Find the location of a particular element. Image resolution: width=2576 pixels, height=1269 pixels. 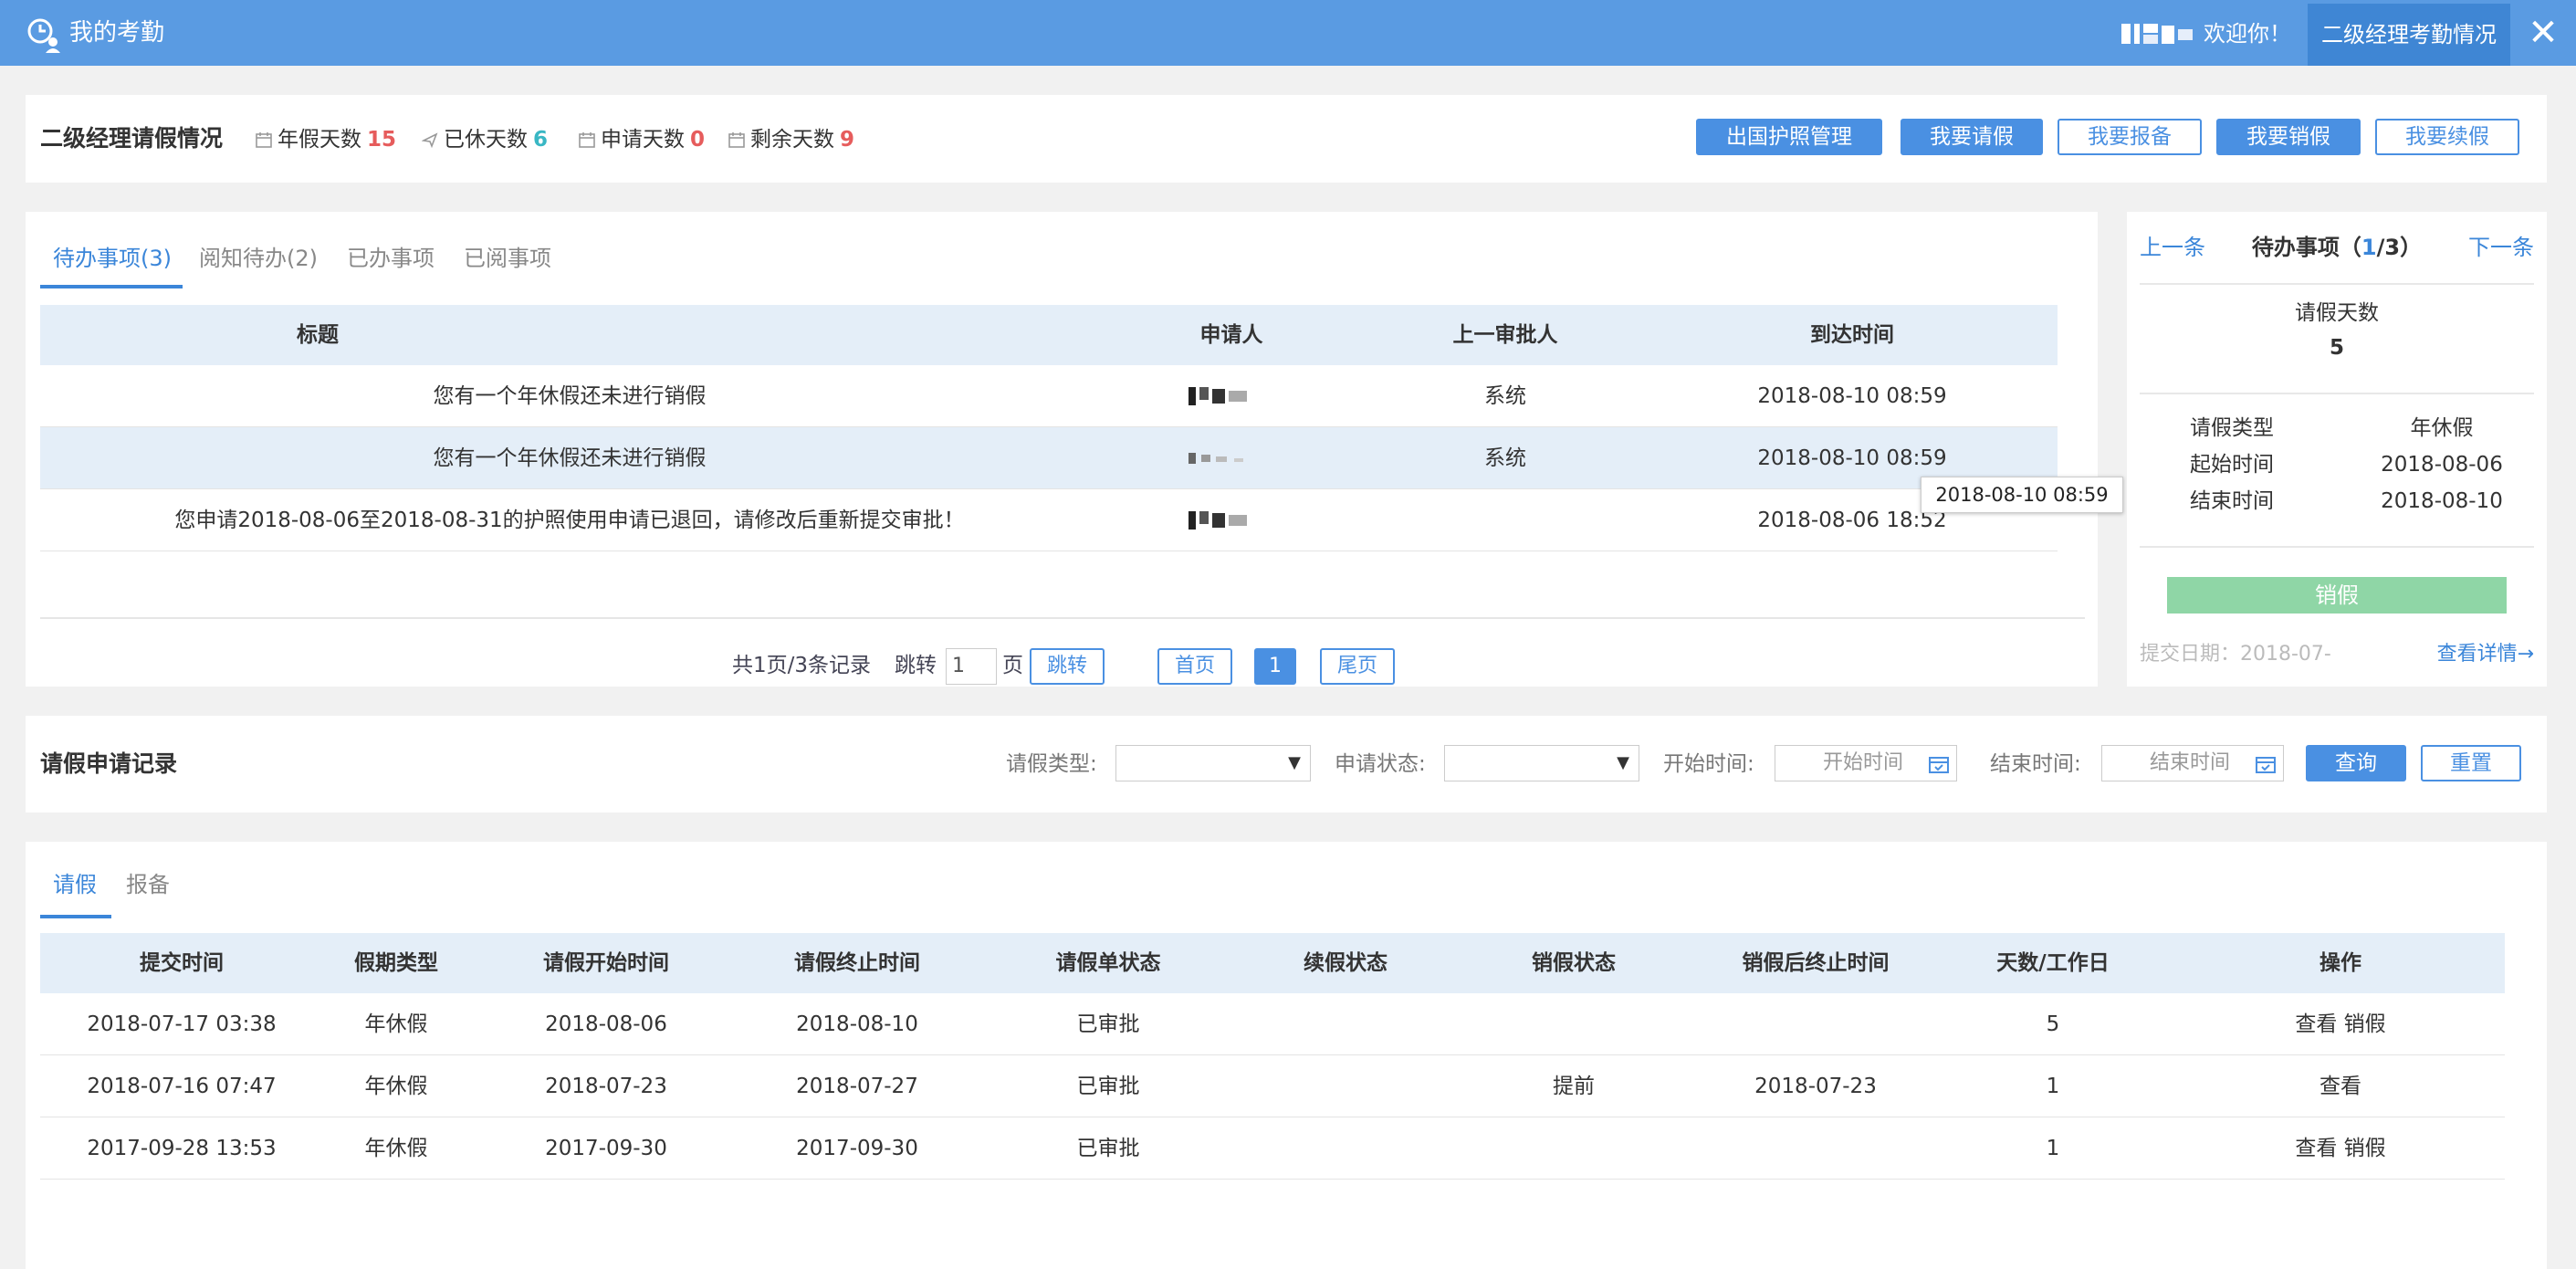

row-arrival-time: 2018-08-10 08:59 is located at coordinates (1852, 396).